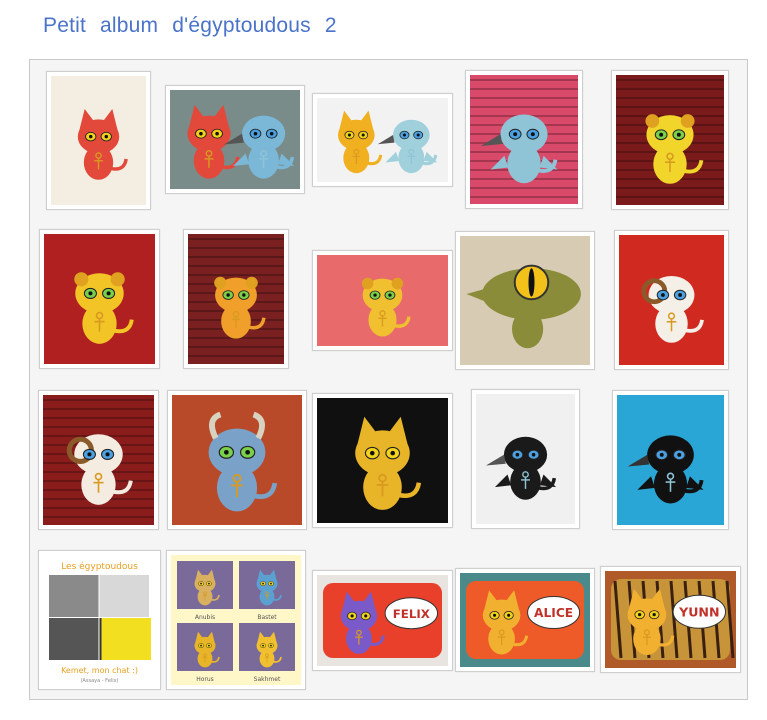 Image resolution: width=767 pixels, height=720 pixels. I want to click on svg-text: Les égyptoudous, so click(99, 566).